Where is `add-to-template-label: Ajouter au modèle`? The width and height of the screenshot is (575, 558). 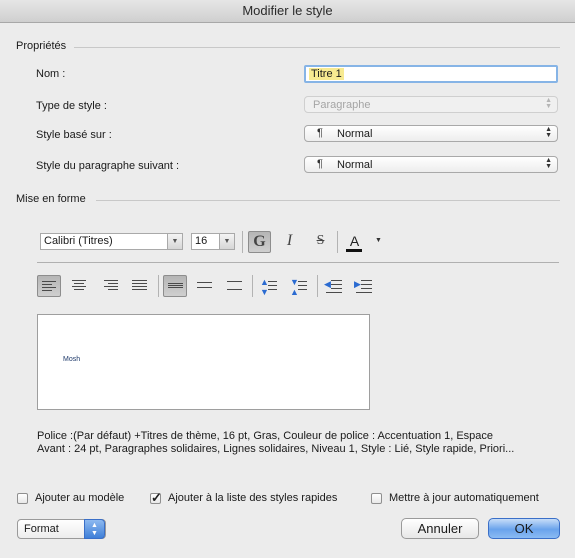
add-to-template-label: Ajouter au modèle is located at coordinates (80, 498).